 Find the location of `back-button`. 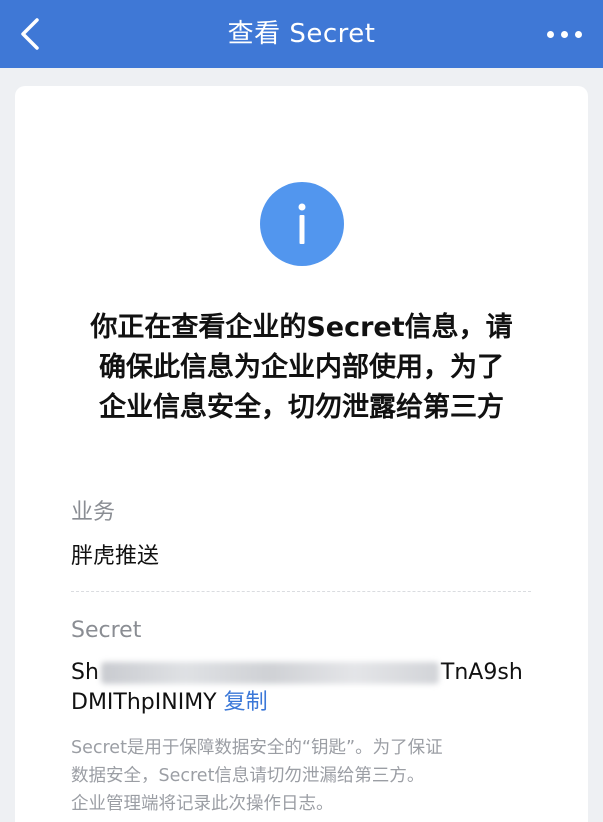

back-button is located at coordinates (30, 34).